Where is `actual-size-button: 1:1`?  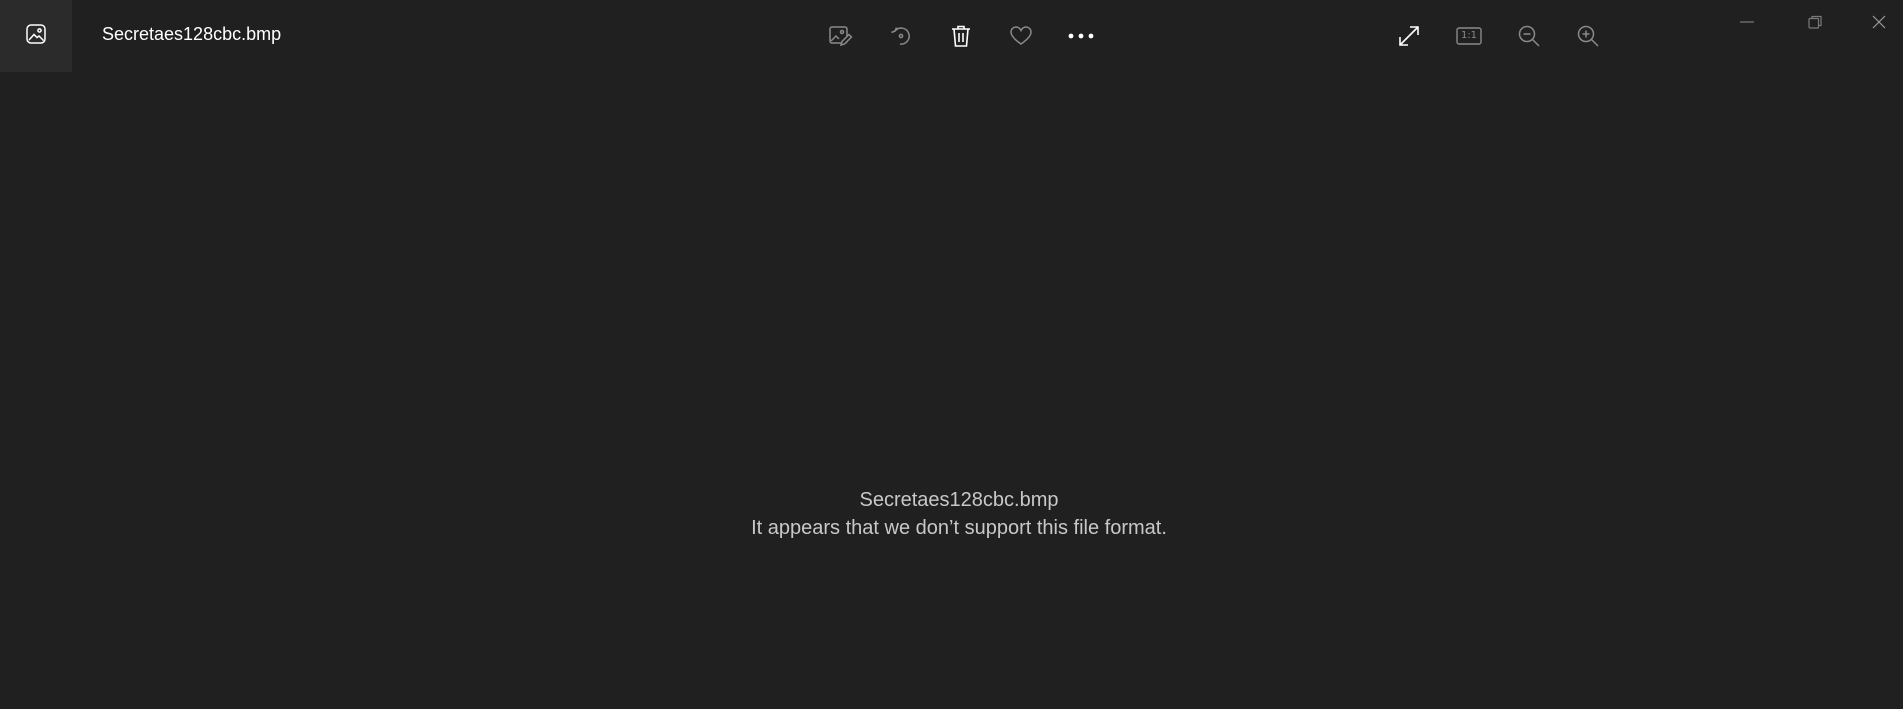 actual-size-button: 1:1 is located at coordinates (1469, 36).